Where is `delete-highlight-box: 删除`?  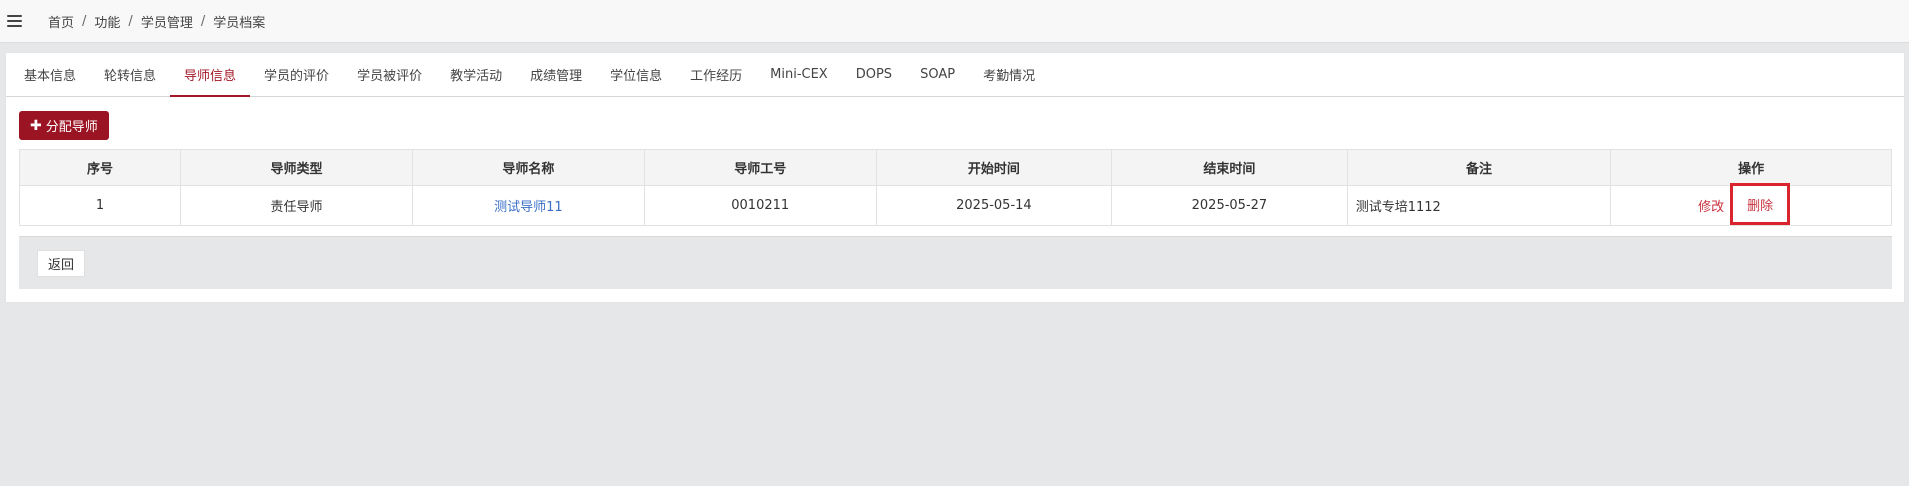 delete-highlight-box: 删除 is located at coordinates (1760, 204).